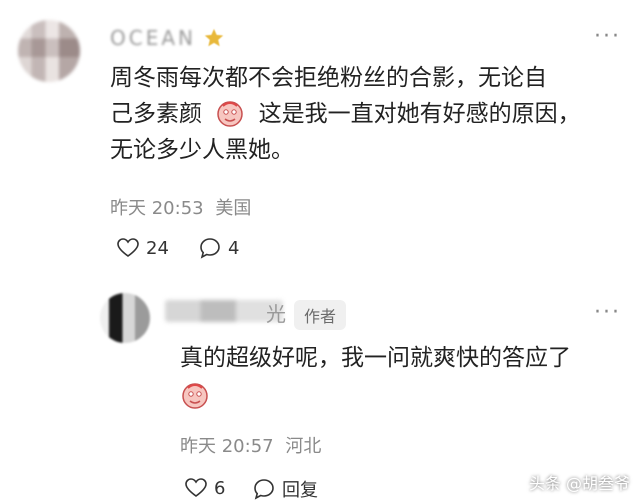 This screenshot has width=640, height=502. I want to click on star-icon, so click(214, 37).